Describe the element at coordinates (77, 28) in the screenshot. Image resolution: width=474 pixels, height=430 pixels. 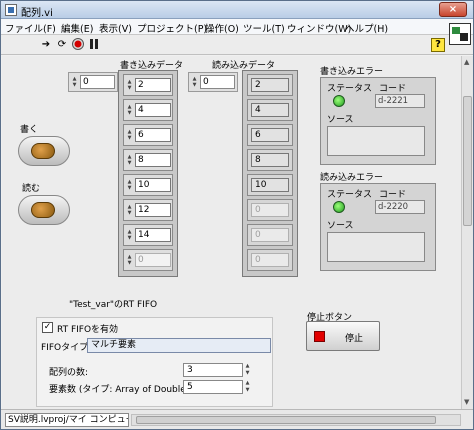
I see `menu-edit: 編集(E)` at that location.